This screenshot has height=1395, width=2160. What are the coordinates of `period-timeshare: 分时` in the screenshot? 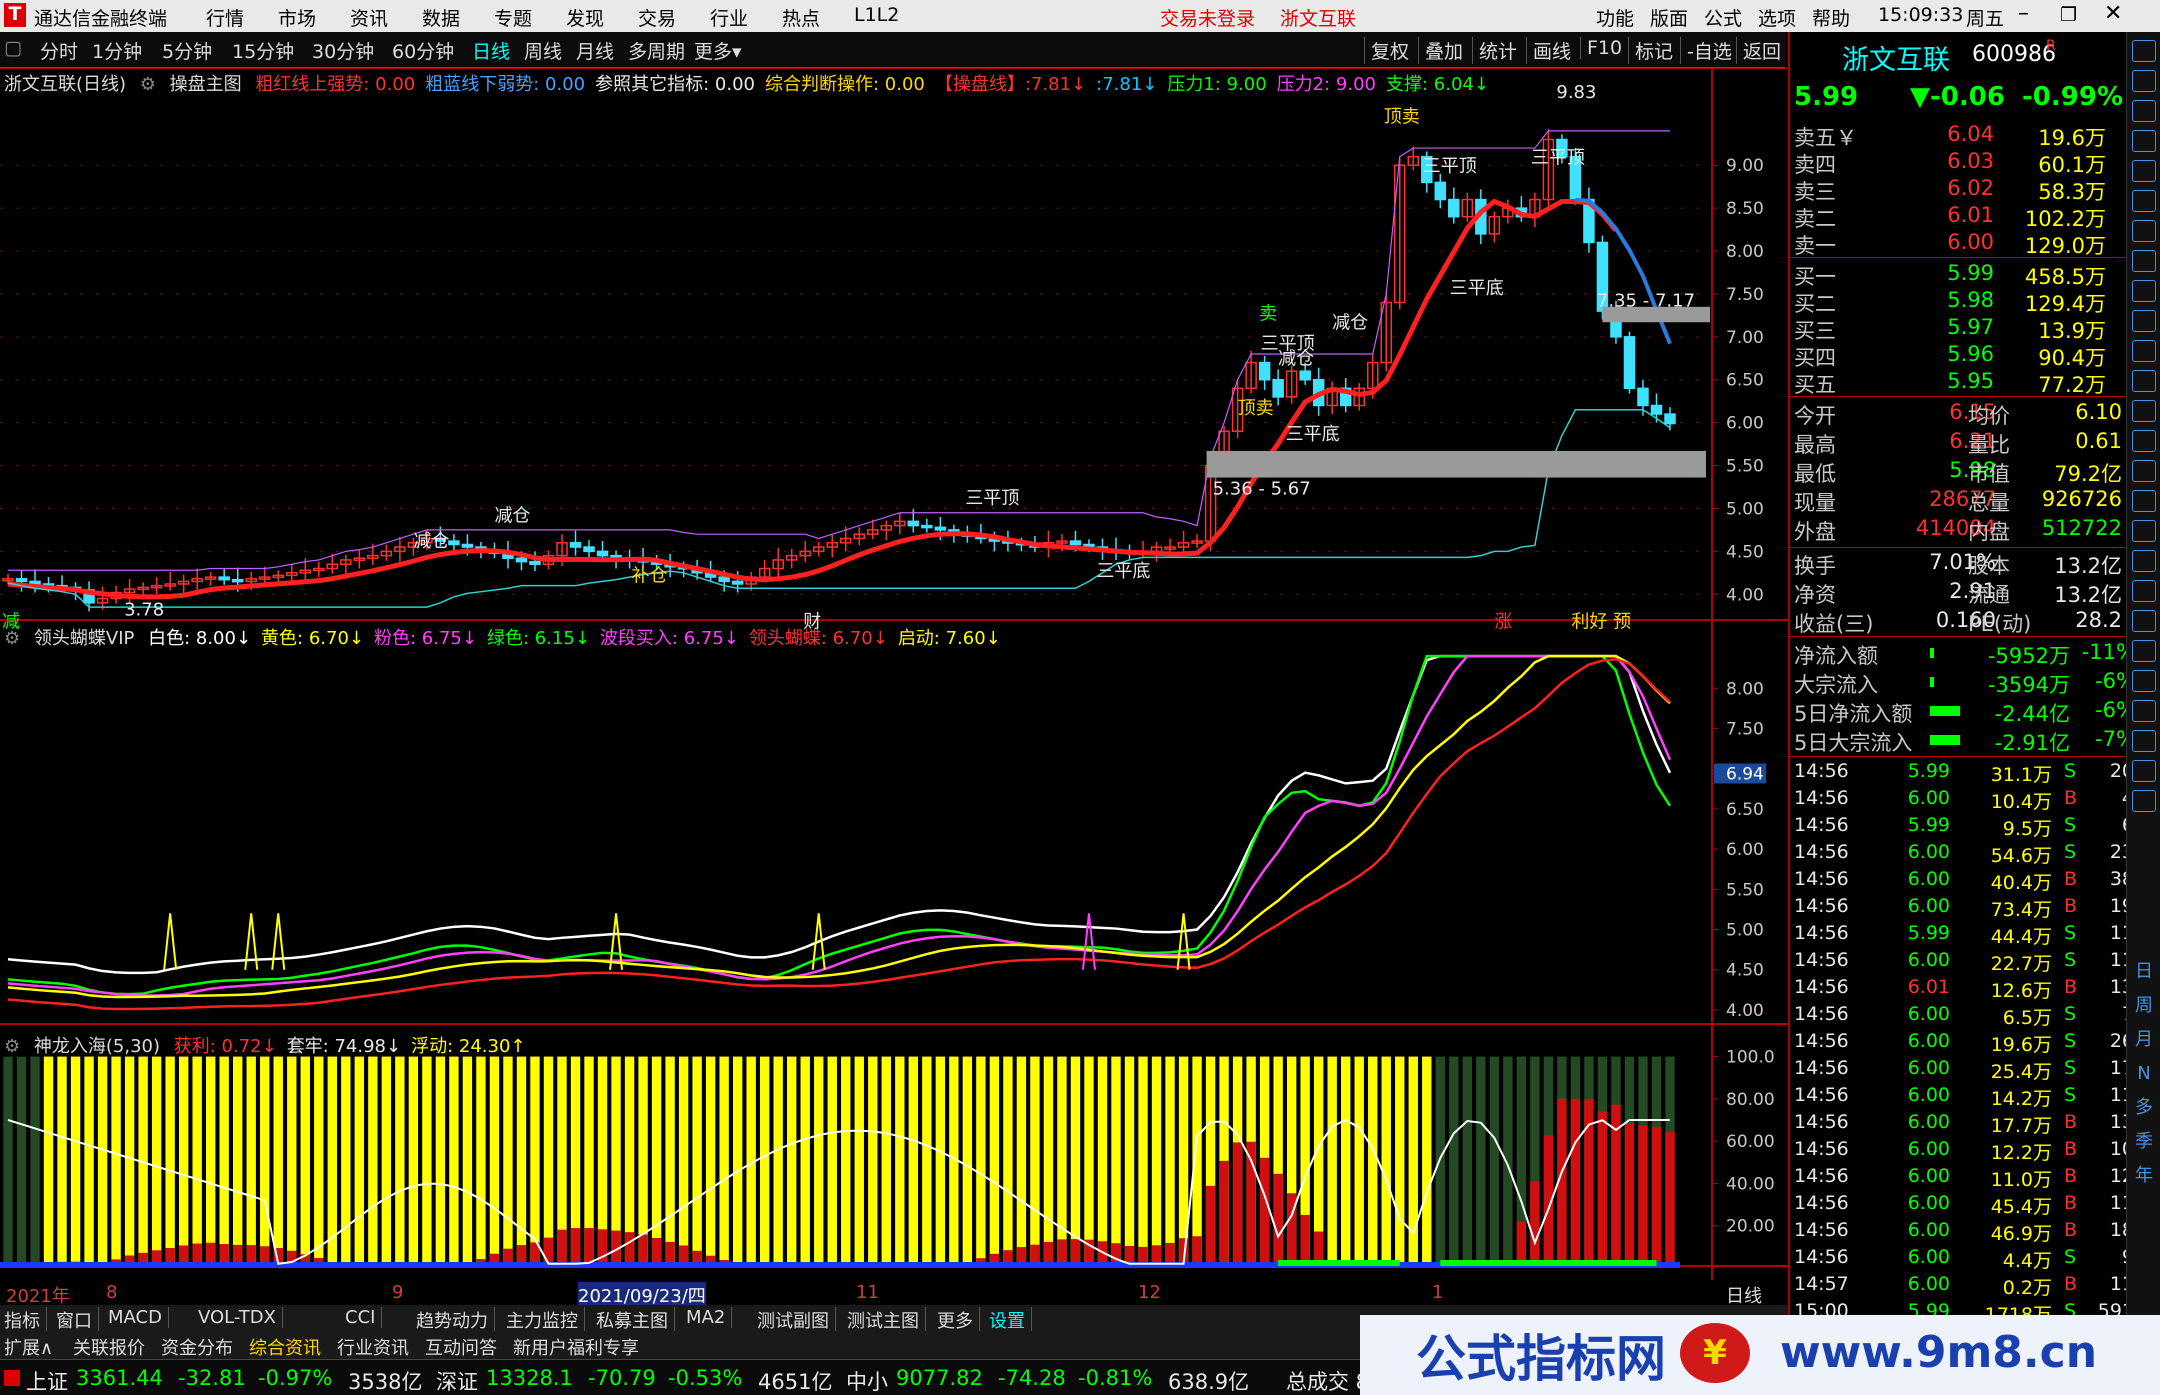 It's located at (59, 50).